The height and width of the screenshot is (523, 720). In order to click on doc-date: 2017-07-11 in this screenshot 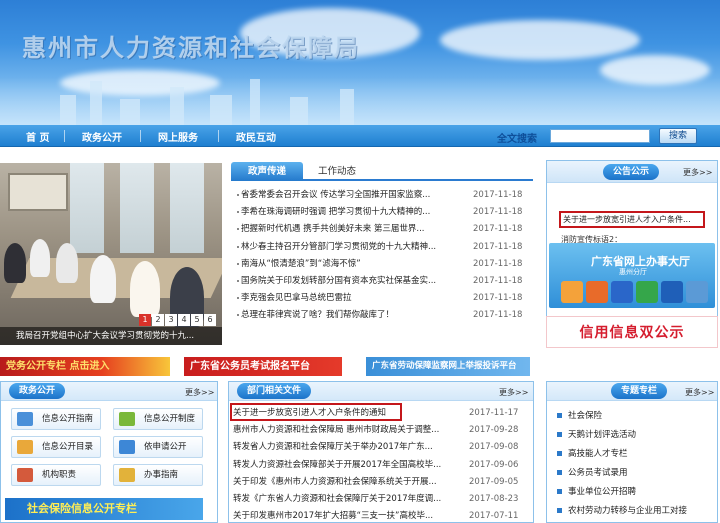, I will do `click(494, 516)`.